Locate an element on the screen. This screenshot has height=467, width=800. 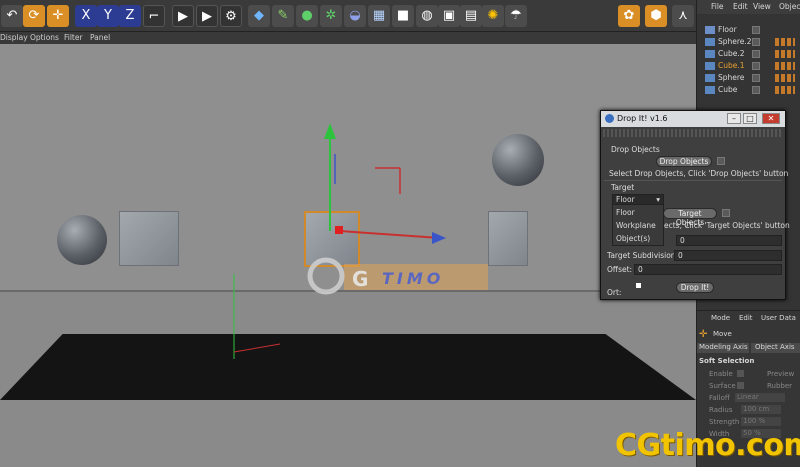
option-workplane: Workplane is located at coordinates (636, 225).